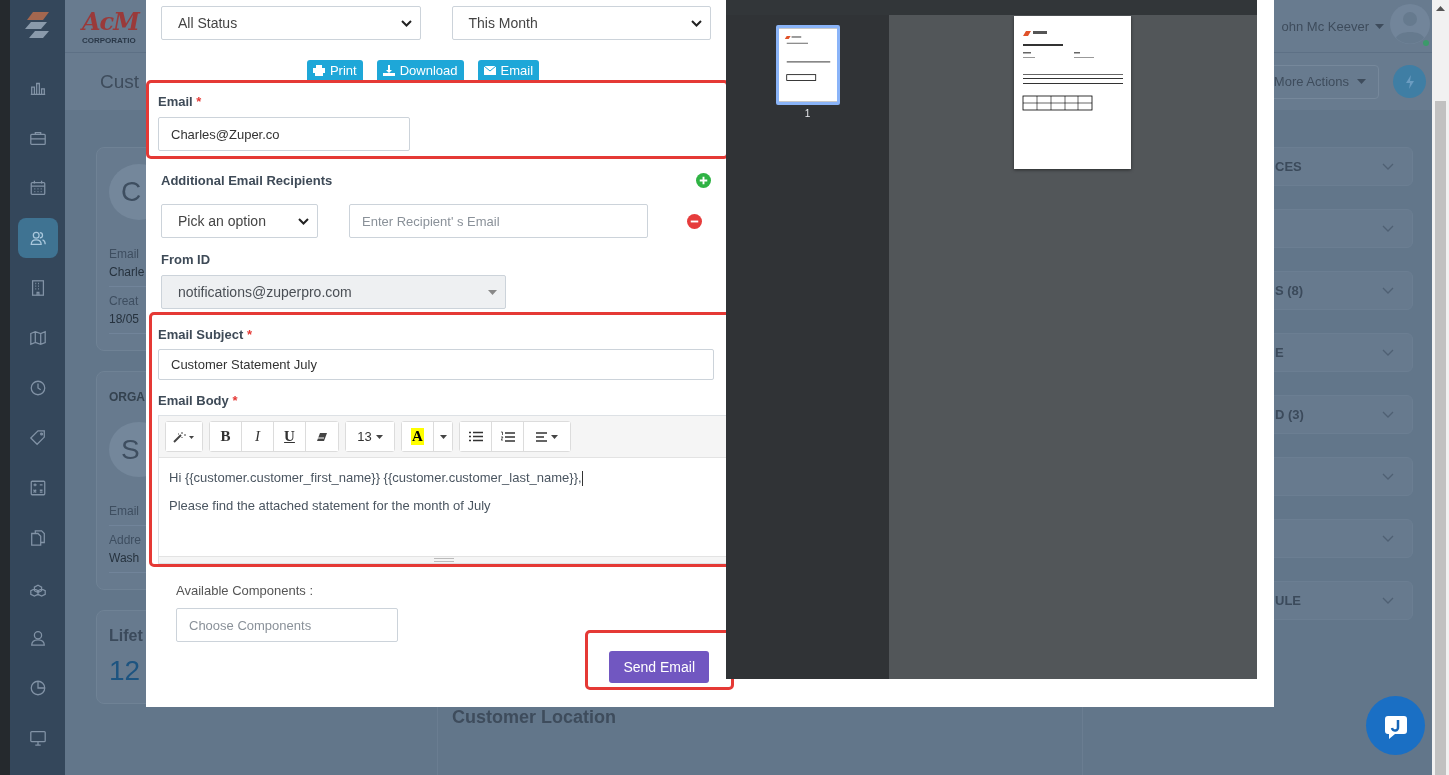 This screenshot has height=775, width=1449. I want to click on map-icon, so click(37, 338).